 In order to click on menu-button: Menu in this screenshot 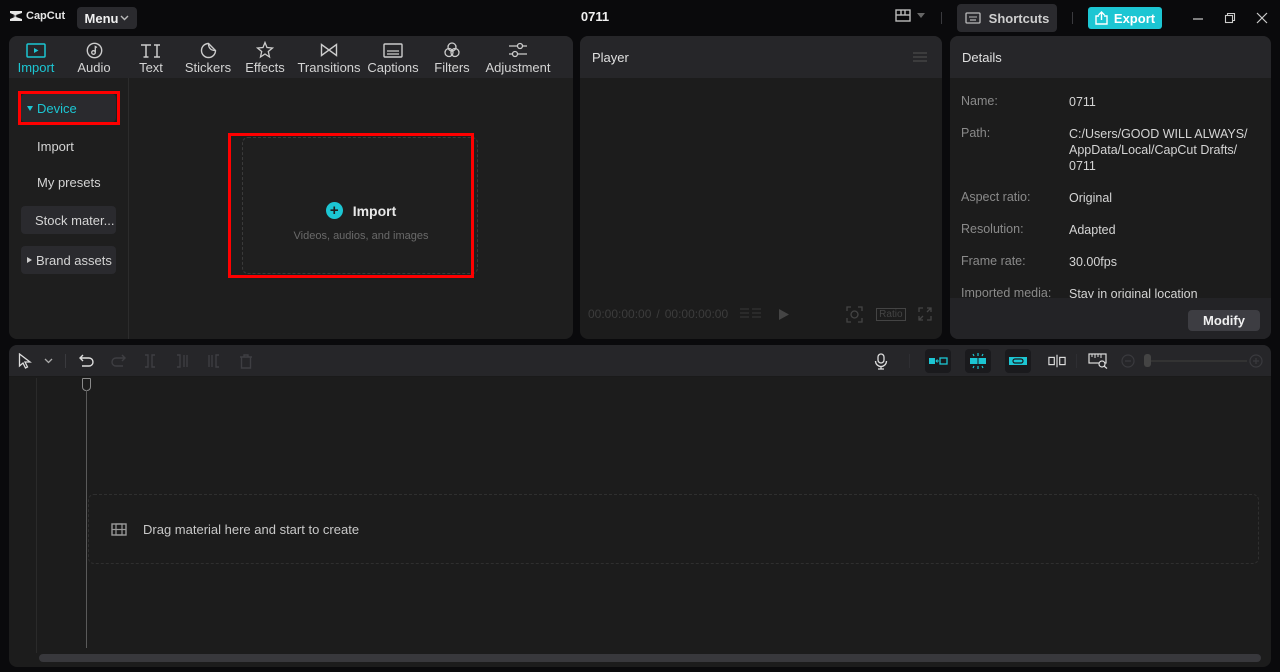, I will do `click(107, 18)`.